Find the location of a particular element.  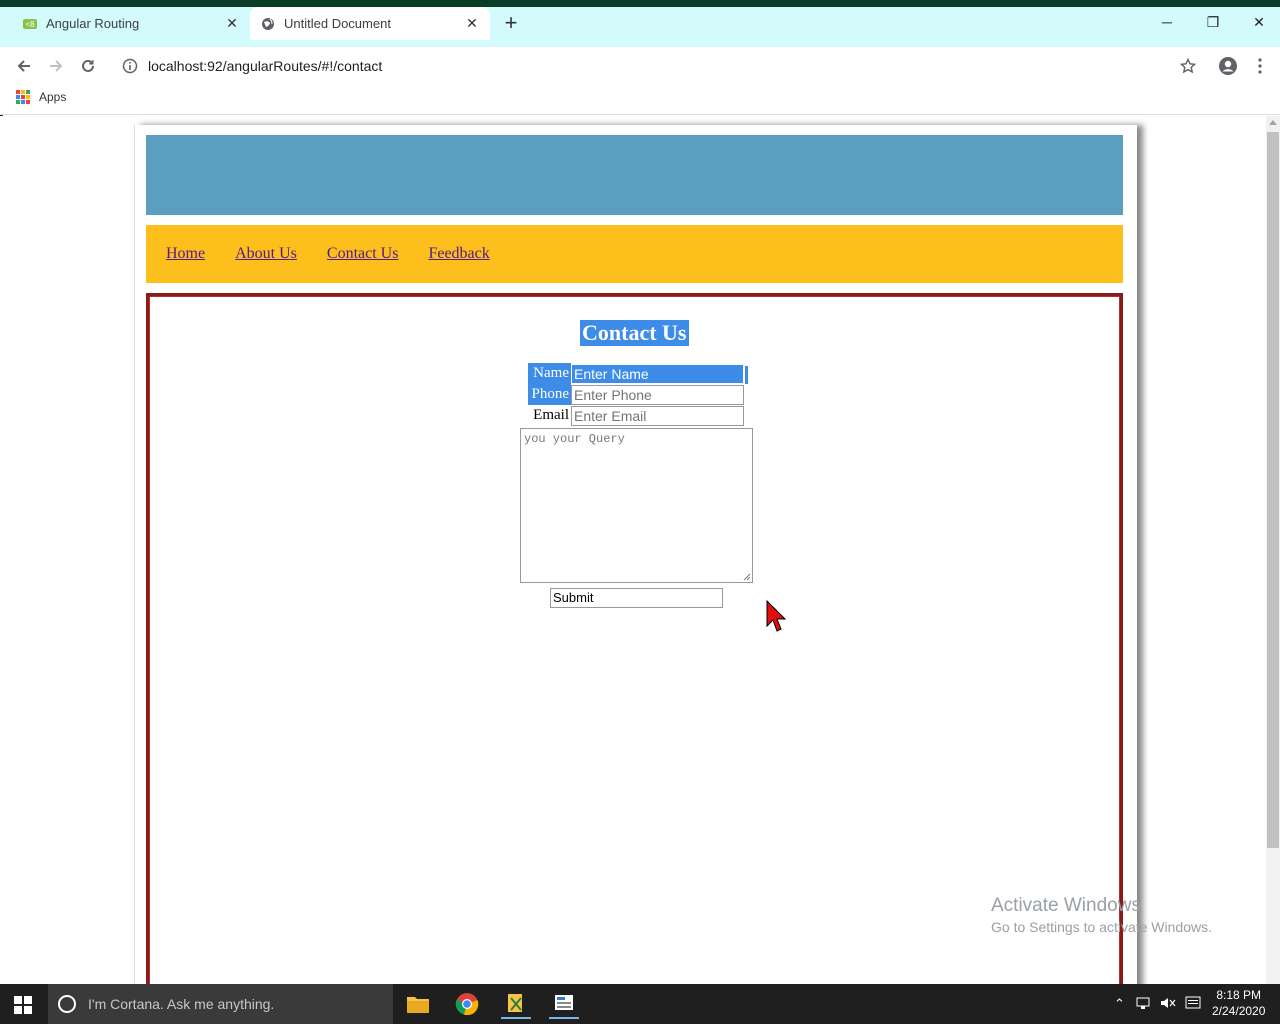

tray-chevron-up-icon: ⌃ is located at coordinates (1119, 1004).